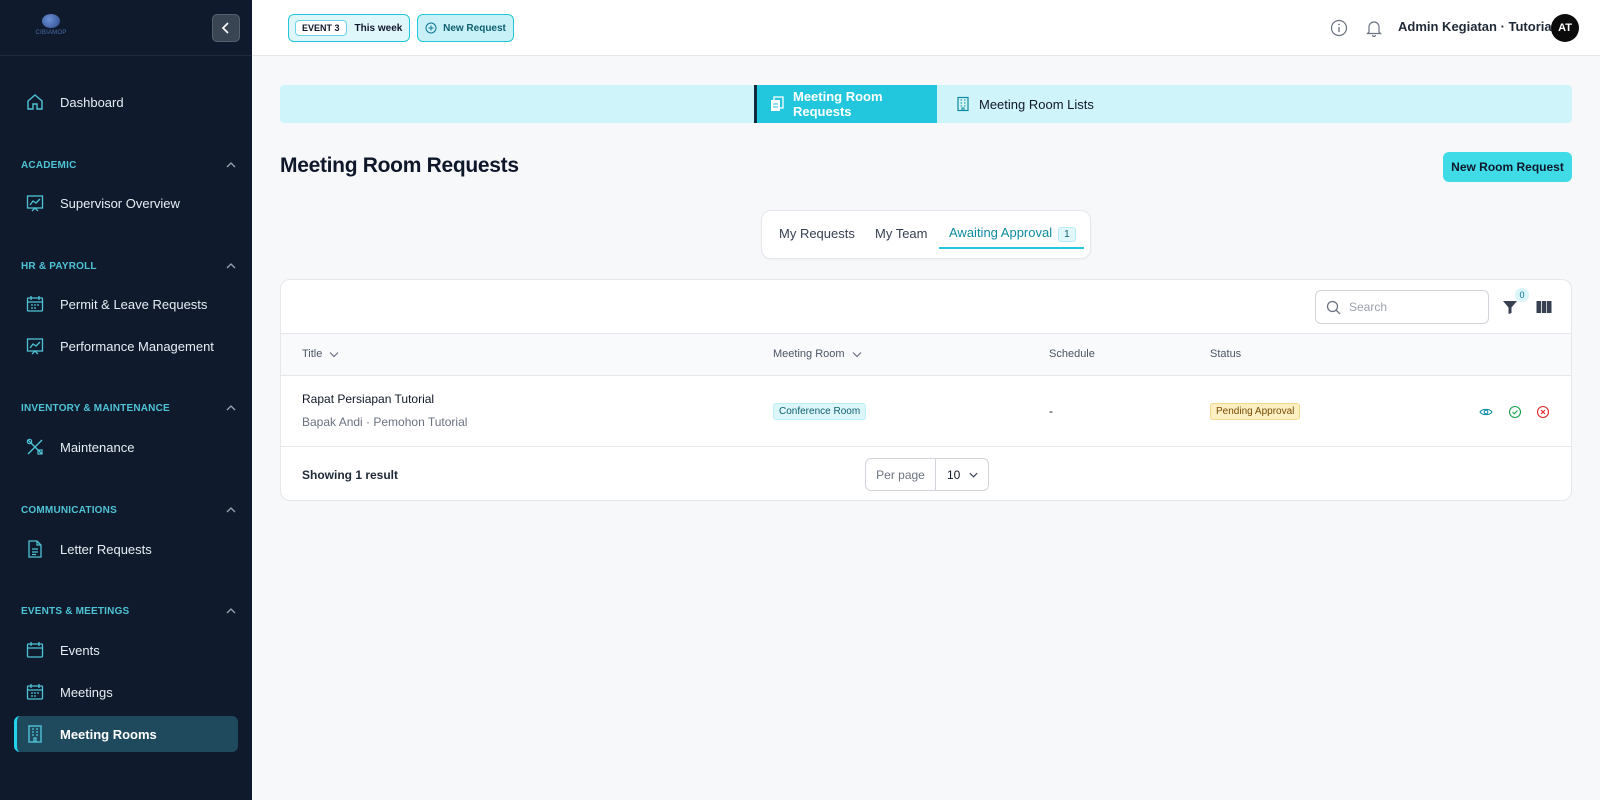  What do you see at coordinates (35, 346) in the screenshot?
I see `chart-icon` at bounding box center [35, 346].